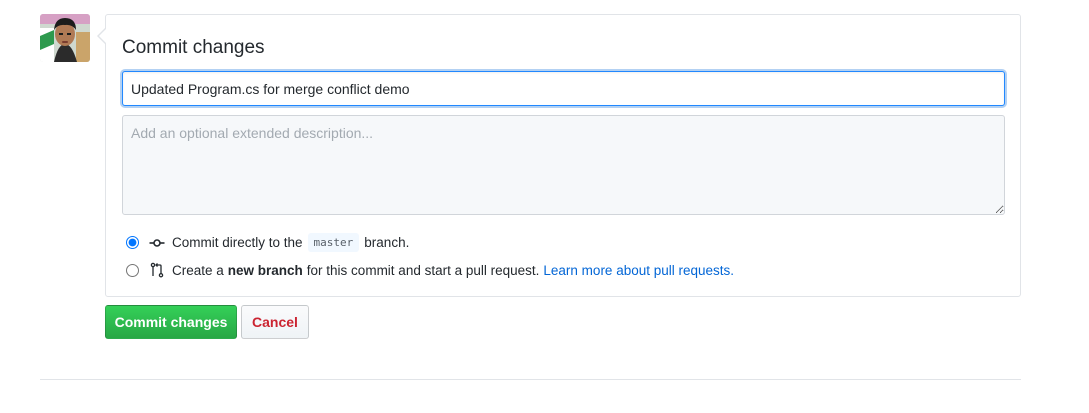  I want to click on new-branch-prefix: Create a, so click(198, 270).